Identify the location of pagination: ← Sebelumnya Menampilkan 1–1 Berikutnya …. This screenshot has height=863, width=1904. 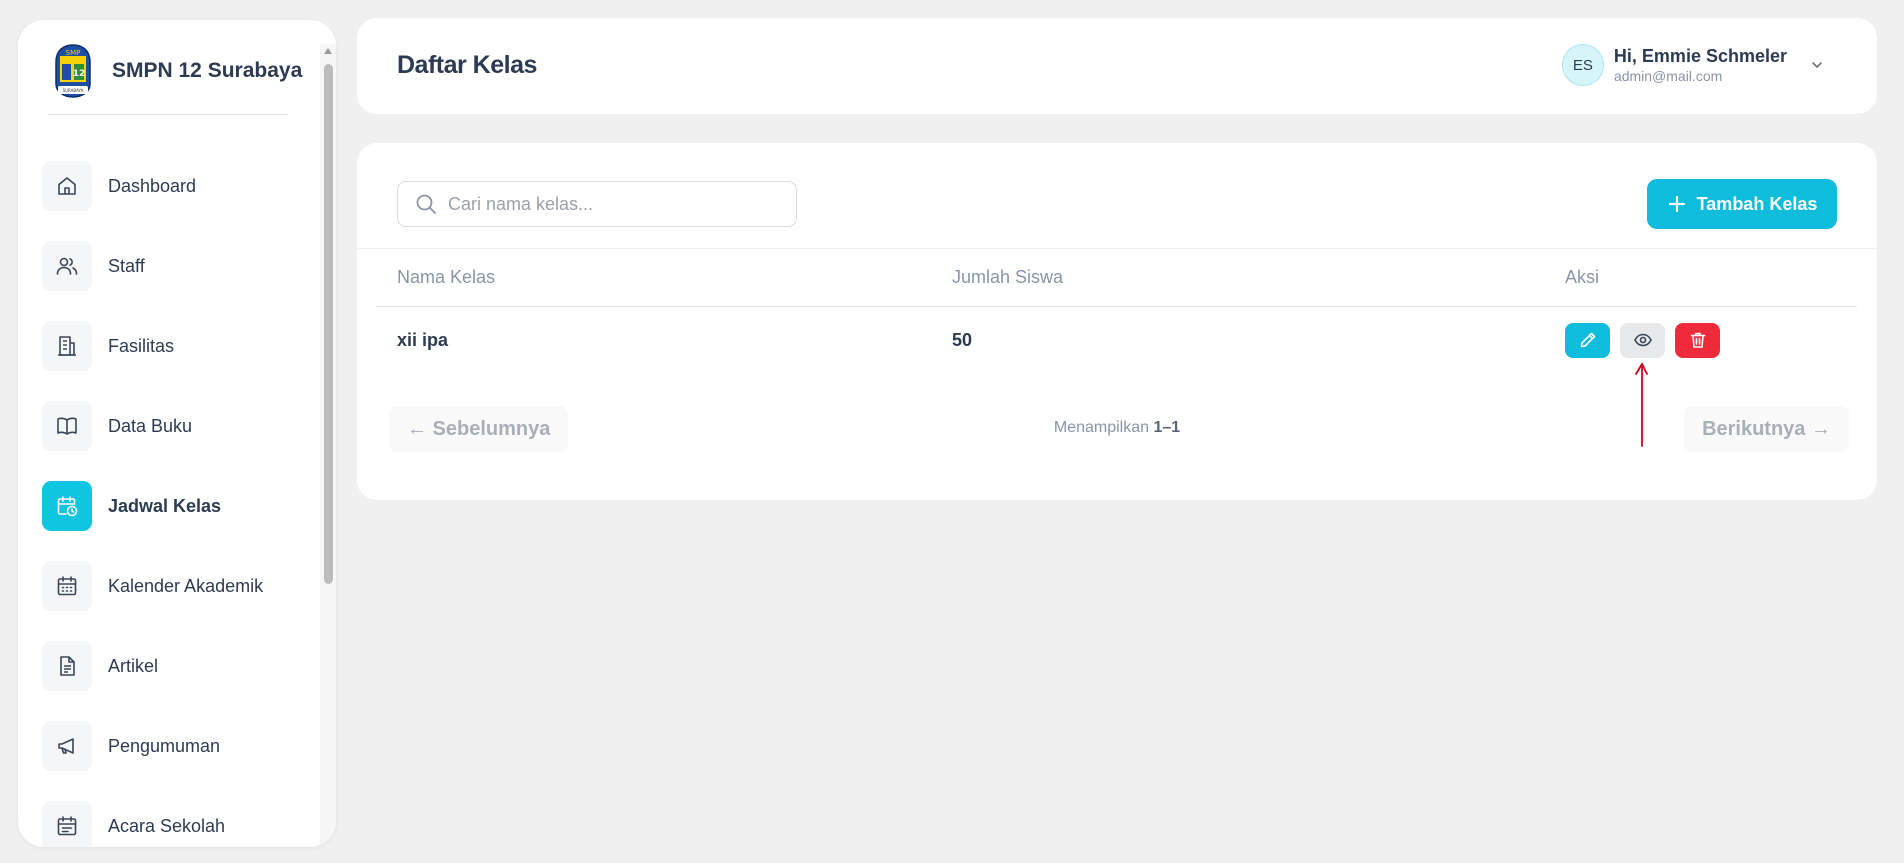
(1117, 428).